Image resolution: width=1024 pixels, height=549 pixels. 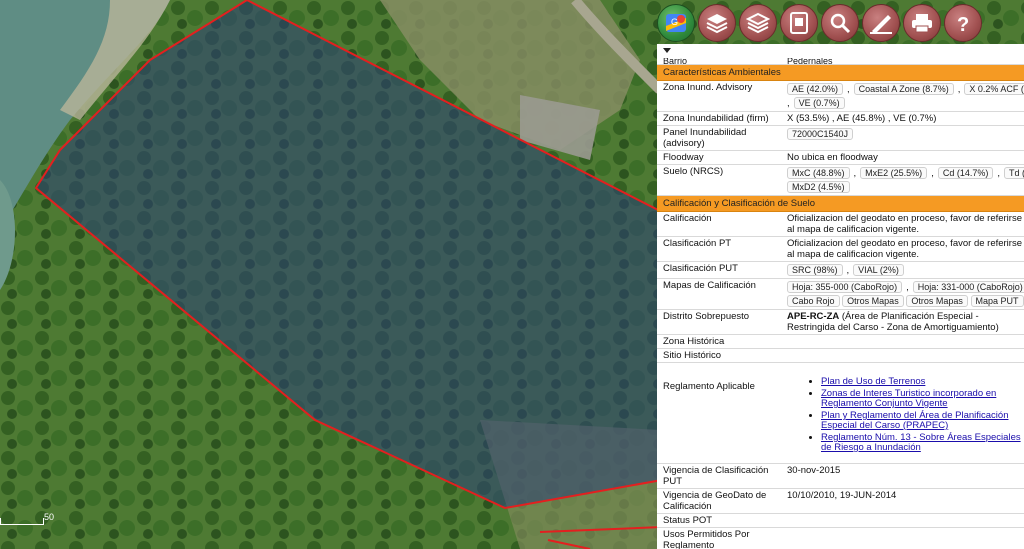 I want to click on value-chip: Coastal A Zone (8.7%), so click(x=903, y=89).